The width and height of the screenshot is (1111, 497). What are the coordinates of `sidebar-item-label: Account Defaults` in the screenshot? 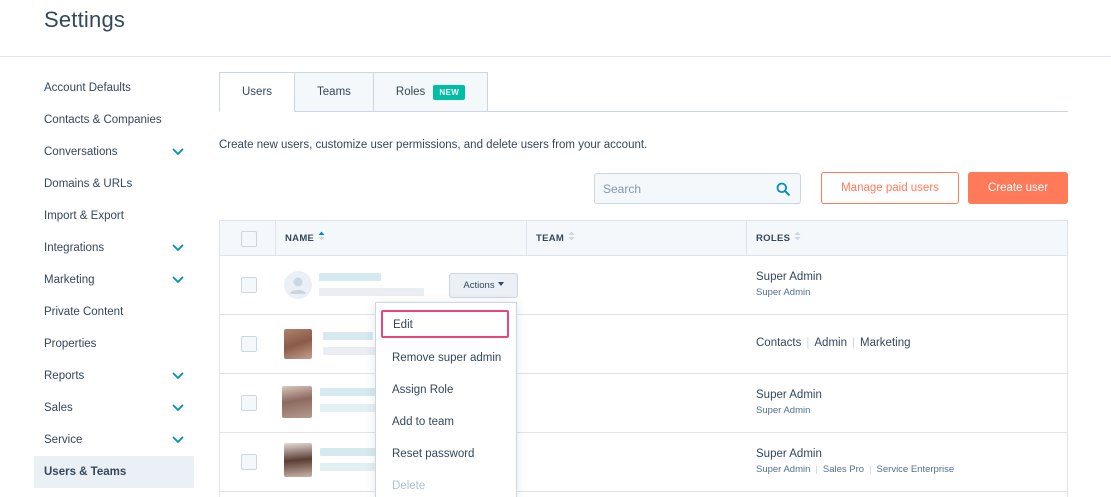 It's located at (87, 88).